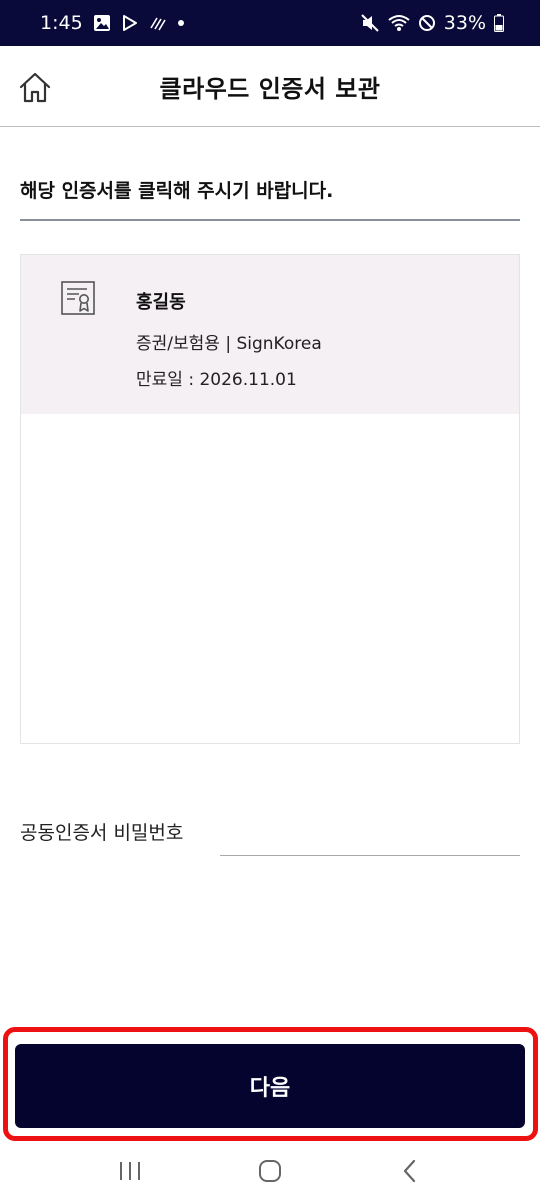 Image resolution: width=540 pixels, height=1200 pixels. Describe the element at coordinates (270, 220) in the screenshot. I see `divider` at that location.